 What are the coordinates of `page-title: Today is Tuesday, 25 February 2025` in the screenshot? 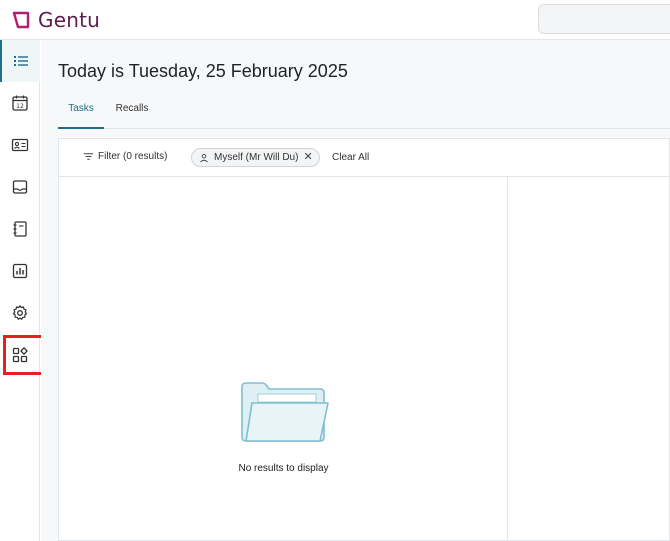 It's located at (203, 71).